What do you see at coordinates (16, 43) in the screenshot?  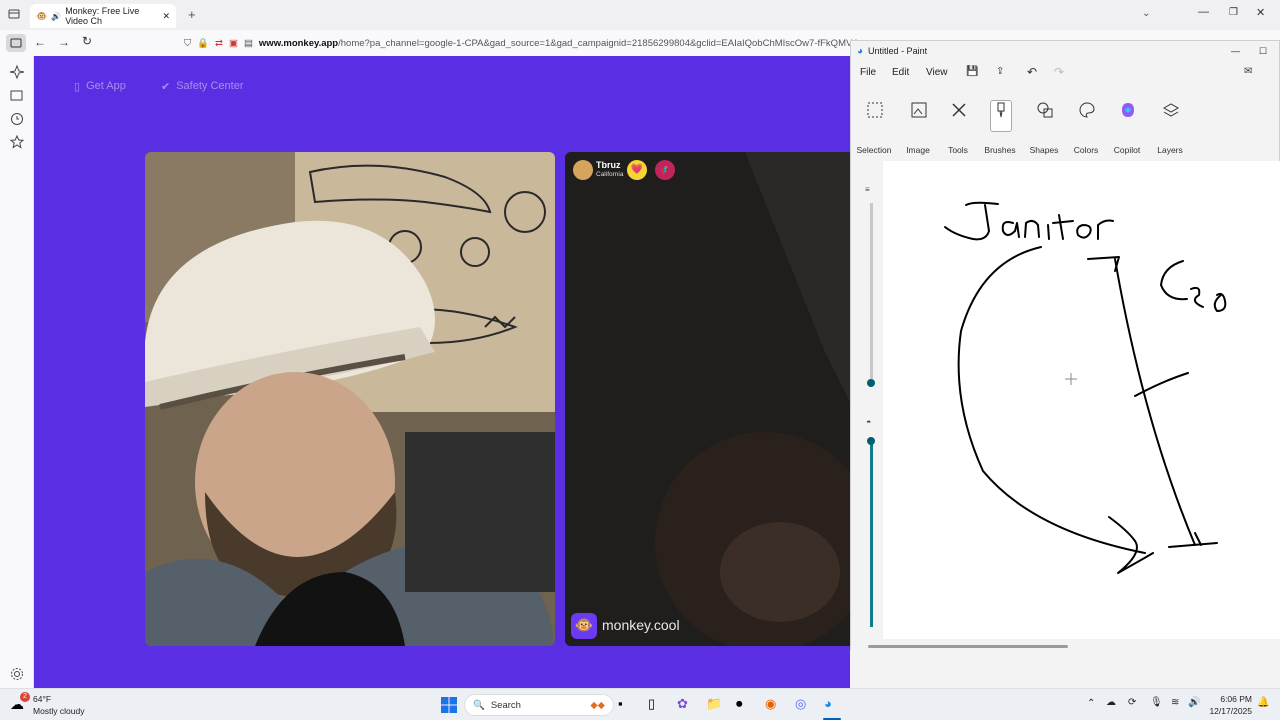 I see `sidebar-toggle-button` at bounding box center [16, 43].